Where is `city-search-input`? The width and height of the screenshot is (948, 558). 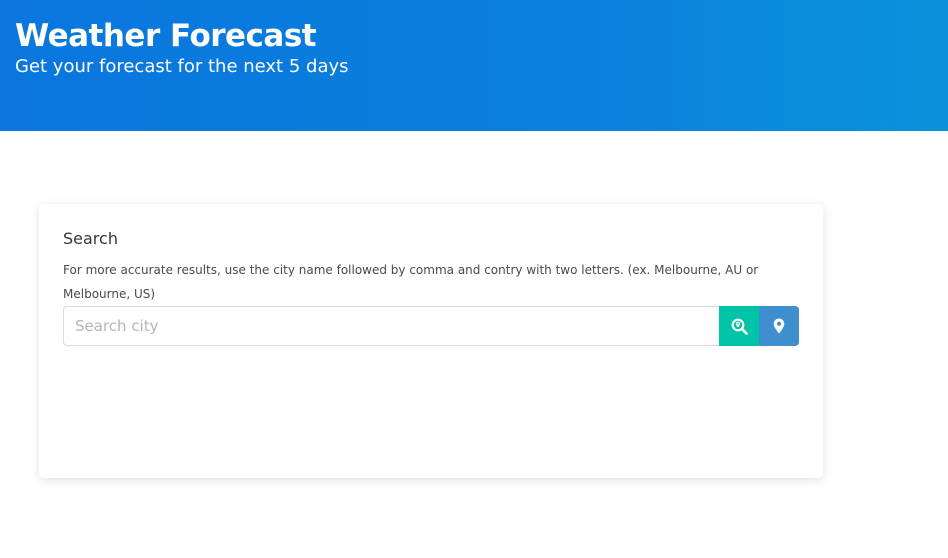 city-search-input is located at coordinates (391, 326).